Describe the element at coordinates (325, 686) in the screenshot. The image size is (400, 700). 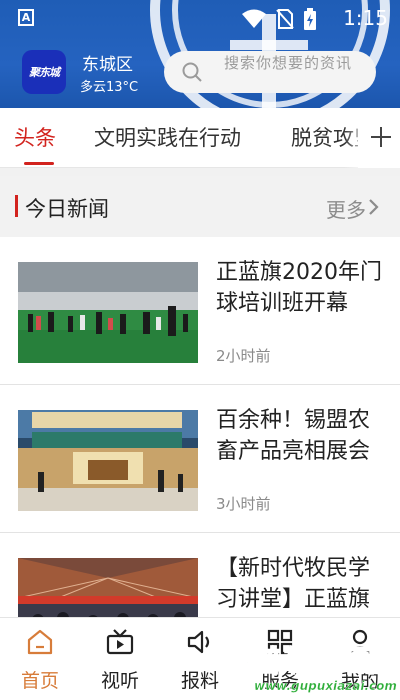
I see `watermark-url: www.gupuxiazai.com` at that location.